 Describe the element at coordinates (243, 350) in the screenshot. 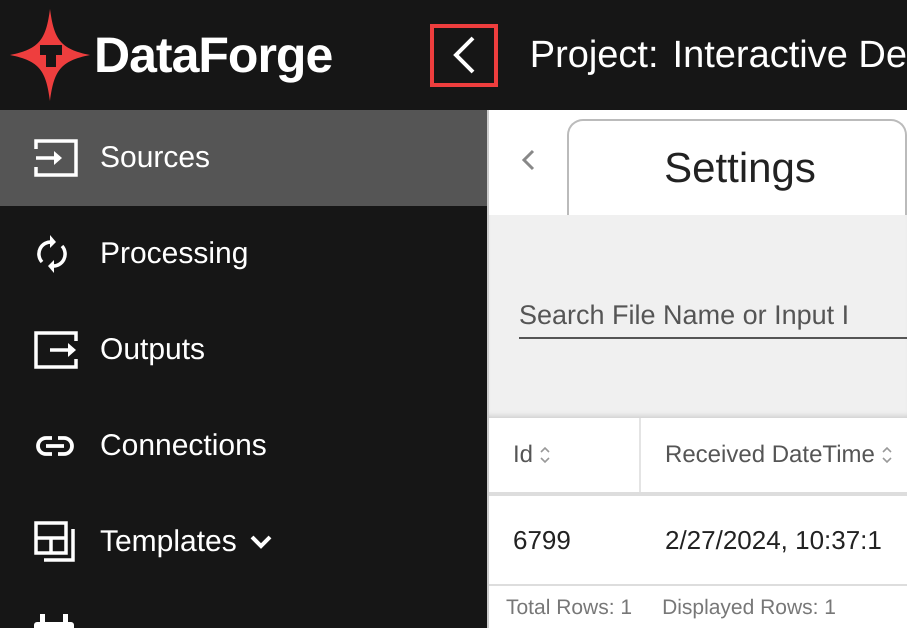

I see `sidebar-item: Outputs` at that location.